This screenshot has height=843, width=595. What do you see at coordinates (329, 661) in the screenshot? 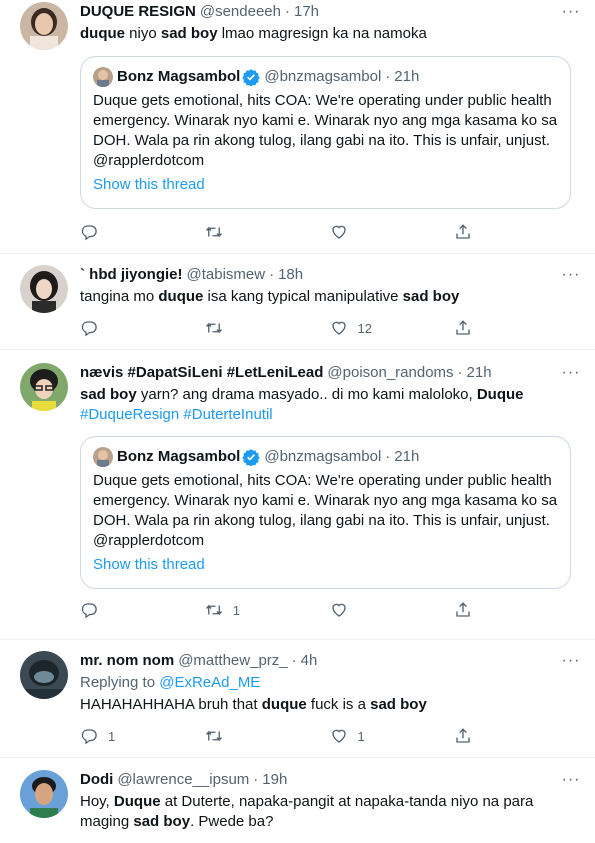
I see `tweet-header: mr. nom nom @matthew_prz_ · 4h ···` at bounding box center [329, 661].